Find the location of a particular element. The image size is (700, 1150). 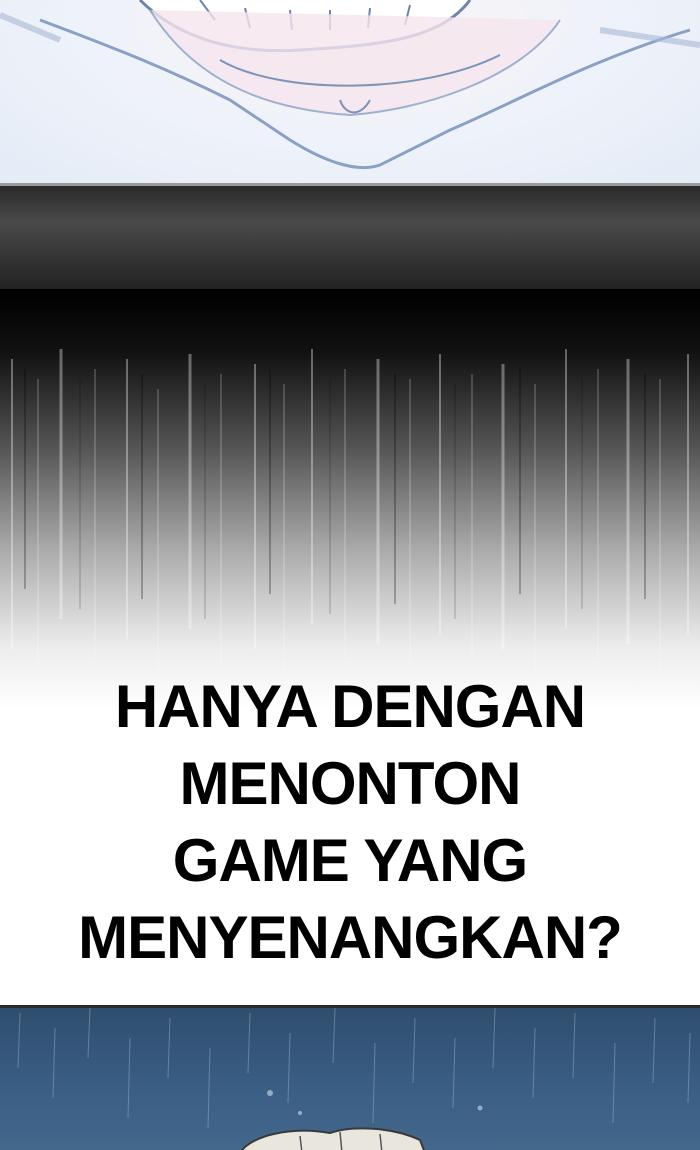

caption-line-4: MENYENANGKAN? is located at coordinates (350, 937).